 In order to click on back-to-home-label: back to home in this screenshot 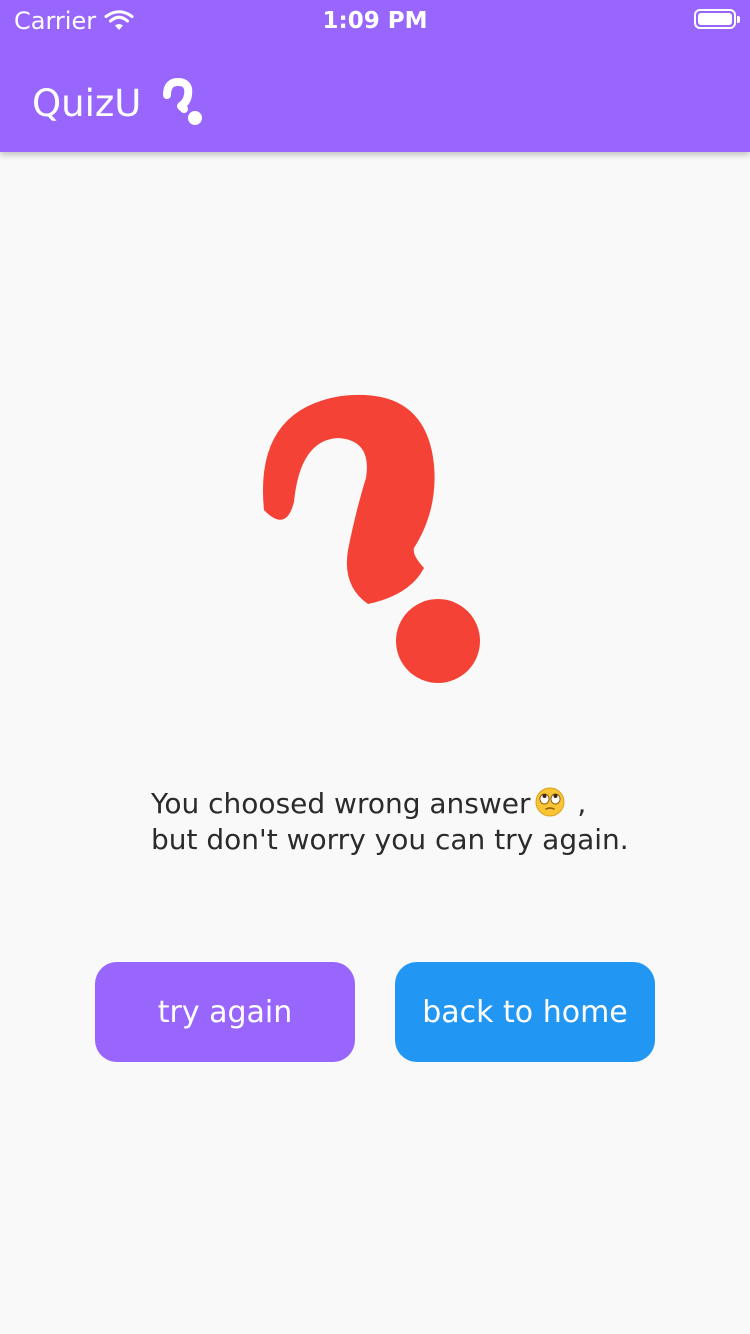, I will do `click(525, 1012)`.